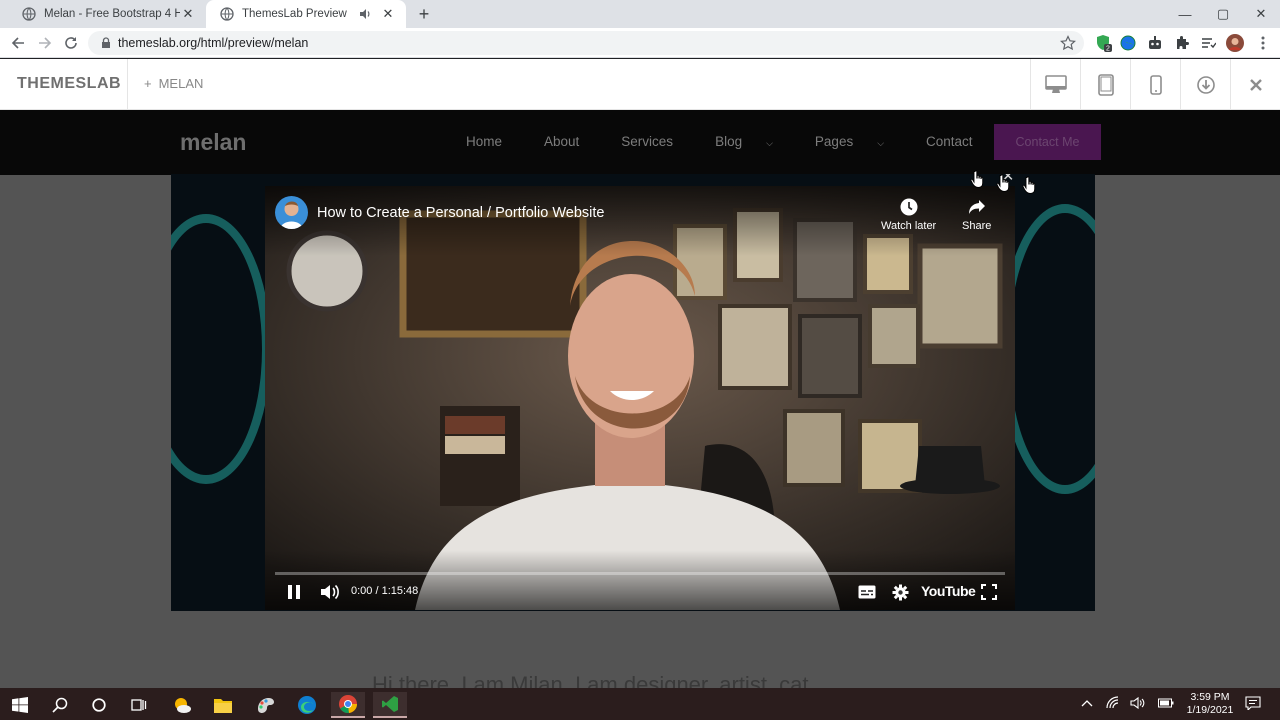 The image size is (1280, 720). Describe the element at coordinates (640, 573) in the screenshot. I see `progress-bar` at that location.